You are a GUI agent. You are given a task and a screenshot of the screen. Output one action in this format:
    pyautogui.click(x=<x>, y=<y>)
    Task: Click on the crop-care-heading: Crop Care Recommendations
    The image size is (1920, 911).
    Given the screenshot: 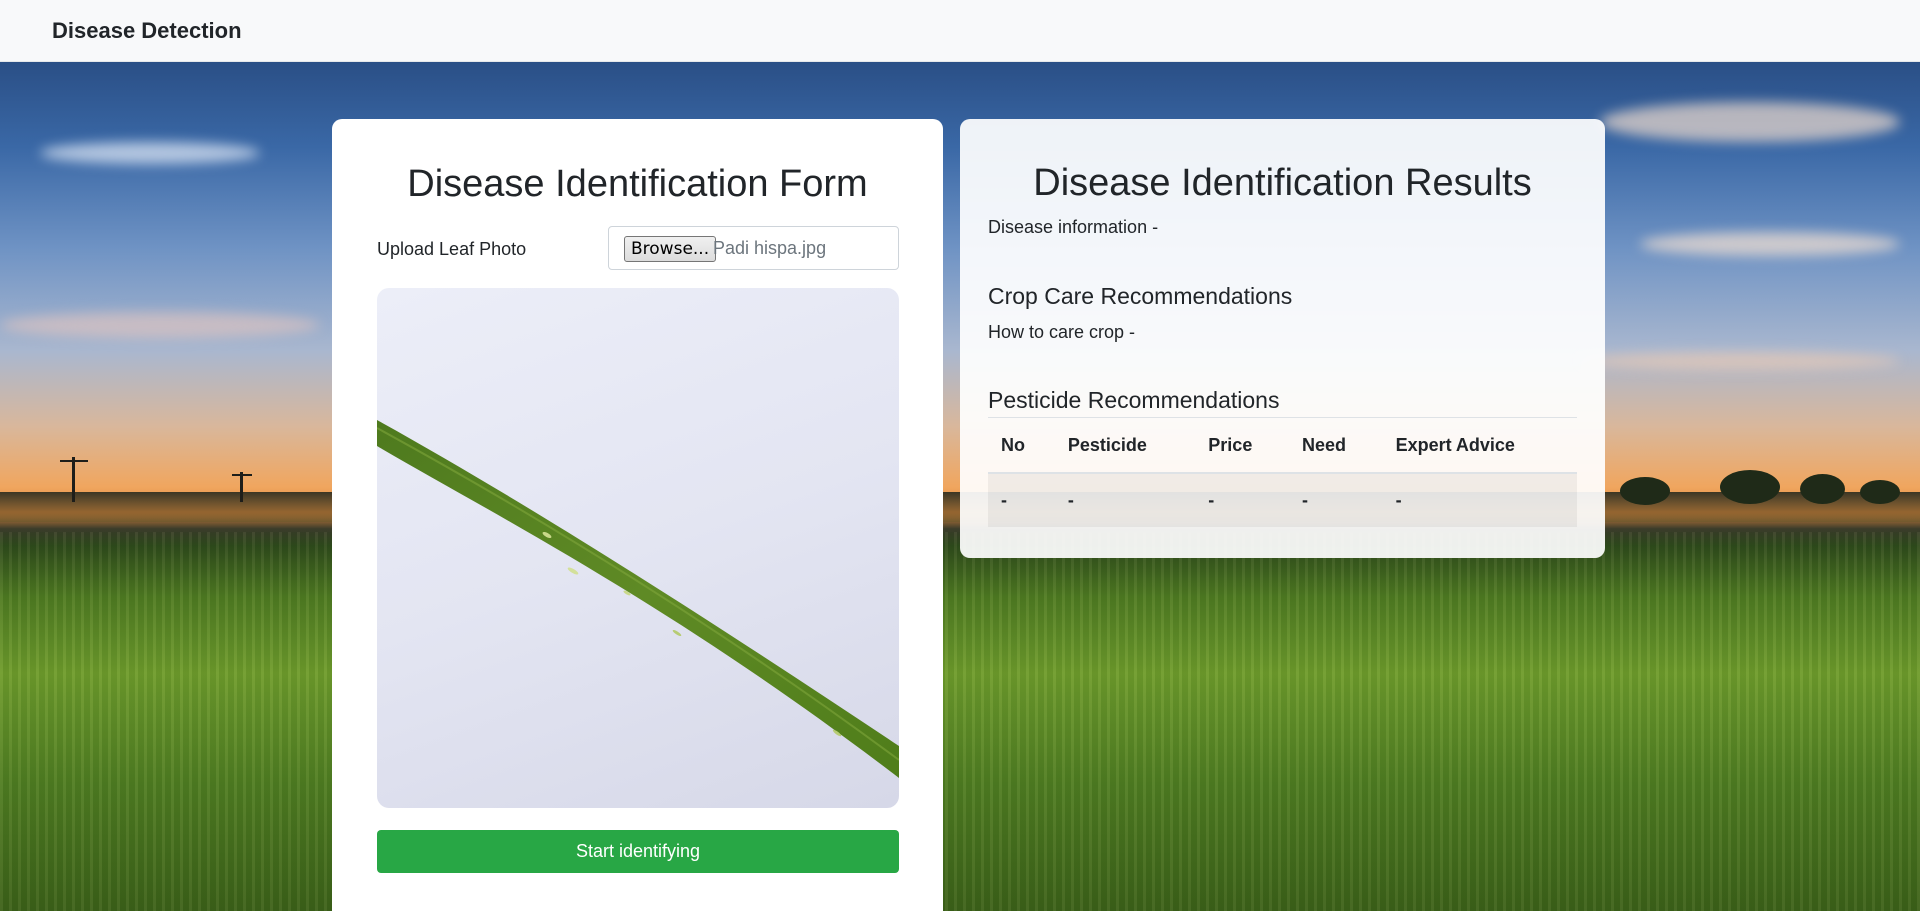 What is the action you would take?
    pyautogui.click(x=1140, y=296)
    